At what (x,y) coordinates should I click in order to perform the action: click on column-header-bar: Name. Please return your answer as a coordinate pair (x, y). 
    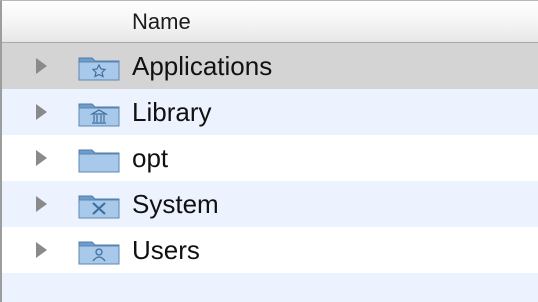
    Looking at the image, I should click on (270, 22).